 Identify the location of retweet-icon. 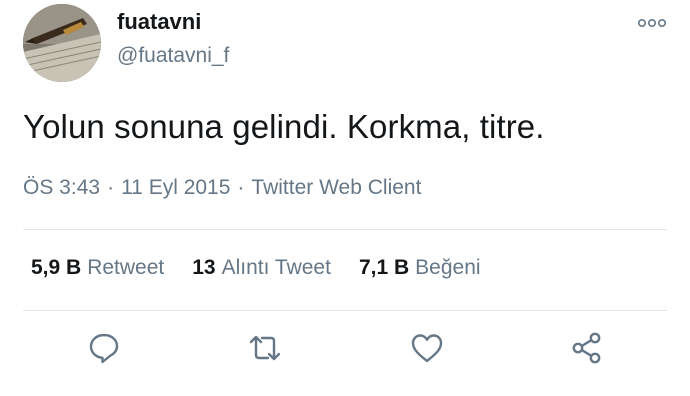
(265, 348).